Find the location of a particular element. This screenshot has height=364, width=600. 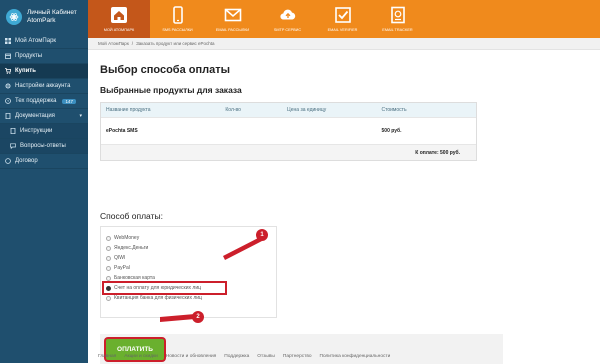

cloud-upload-icon is located at coordinates (287, 14).